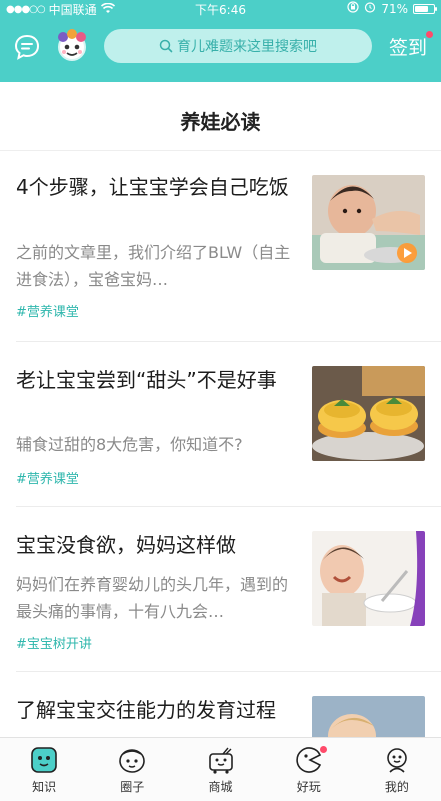  Describe the element at coordinates (220, 150) in the screenshot. I see `section-divider` at that location.